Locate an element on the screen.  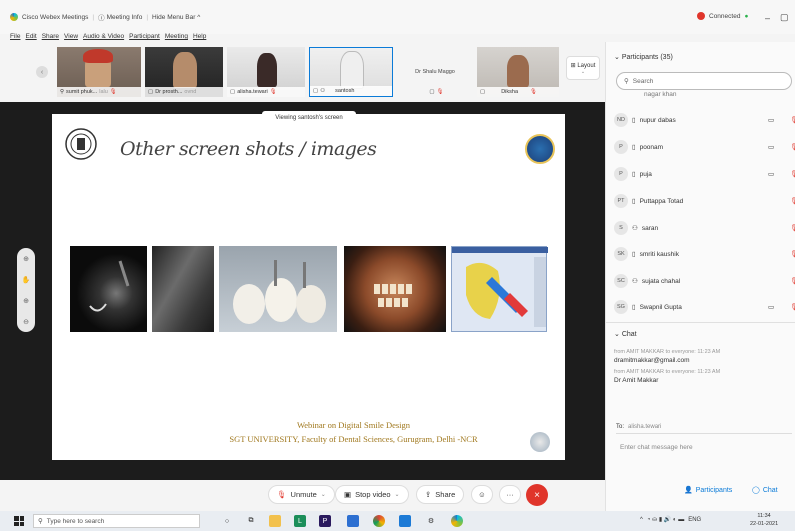
menu-edit: Edit is located at coordinates (30, 36).